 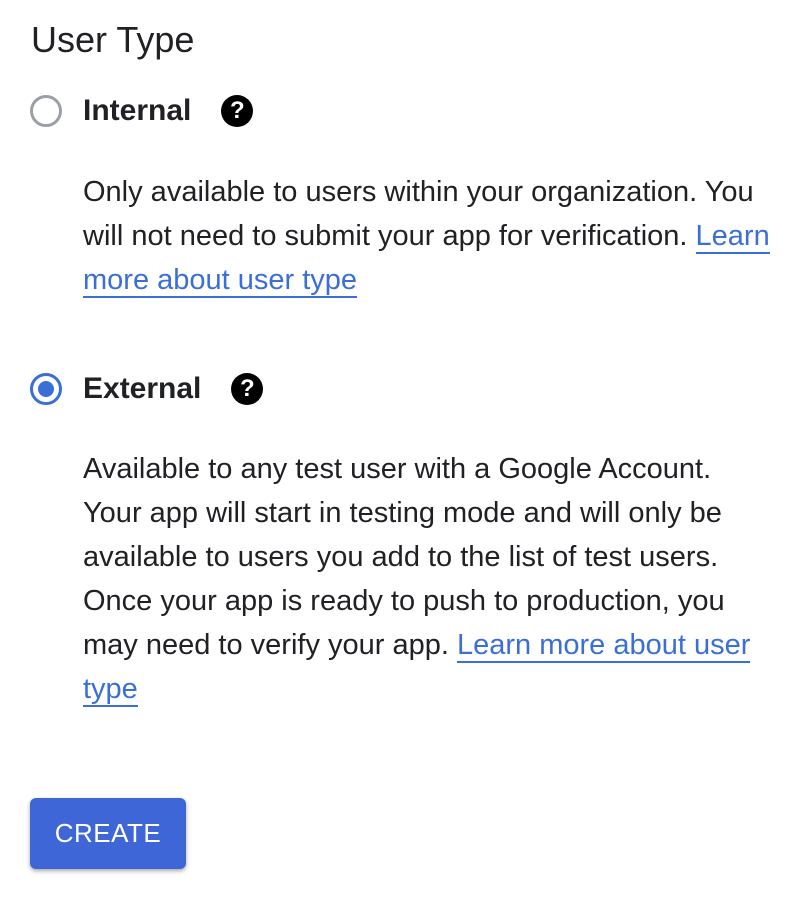 What do you see at coordinates (142, 388) in the screenshot?
I see `external-option-label: External` at bounding box center [142, 388].